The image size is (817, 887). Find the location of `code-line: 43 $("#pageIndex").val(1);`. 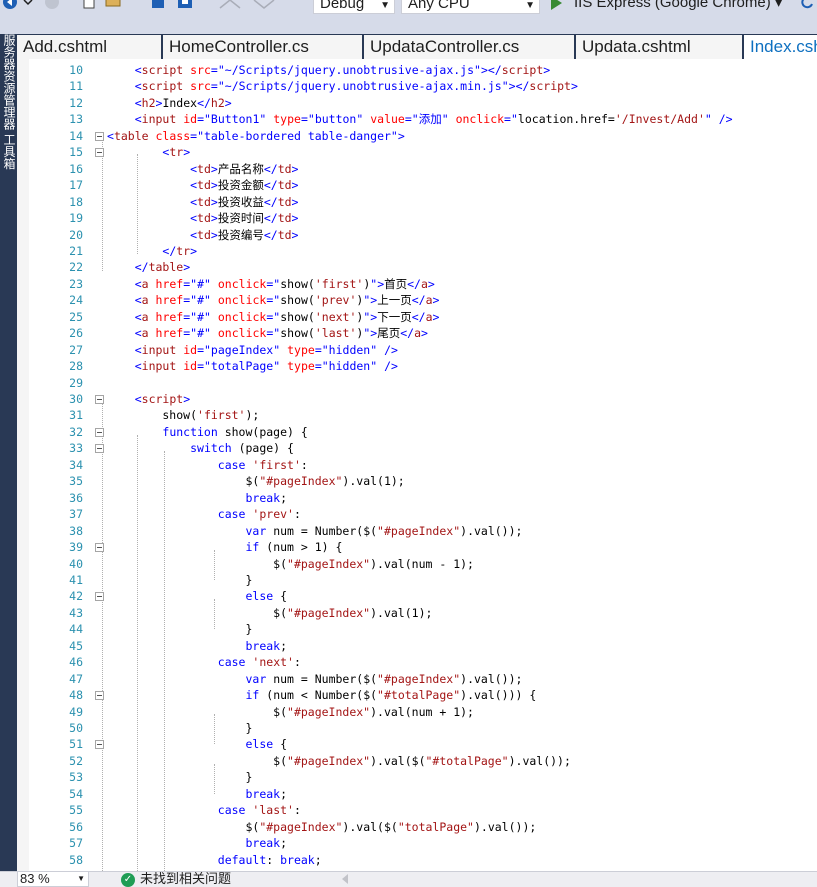

code-line: 43 $("#pageIndex").val(1); is located at coordinates (417, 613).